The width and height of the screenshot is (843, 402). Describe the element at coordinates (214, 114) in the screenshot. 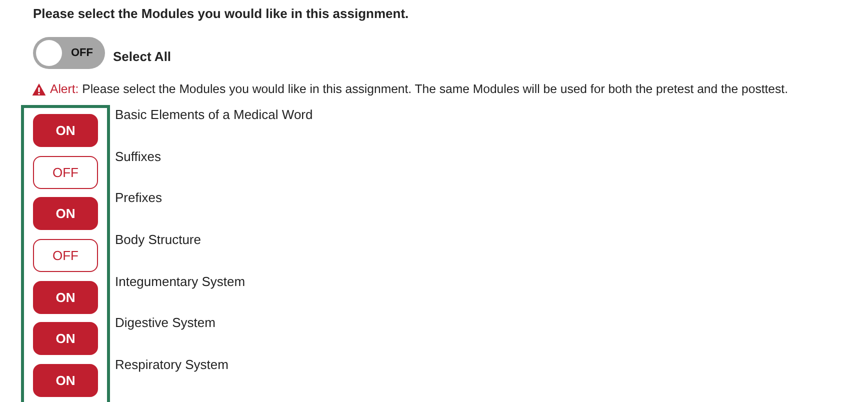

I see `module-name: Basic Elements of a Medical Word` at that location.